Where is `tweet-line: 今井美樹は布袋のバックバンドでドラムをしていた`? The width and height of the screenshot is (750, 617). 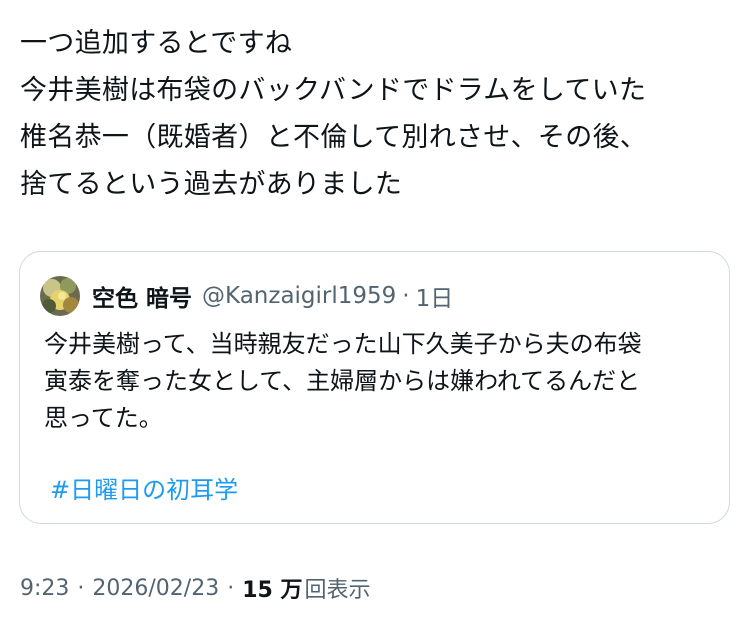
tweet-line: 今井美樹は布袋のバックバンドでドラムをしていた is located at coordinates (333, 90).